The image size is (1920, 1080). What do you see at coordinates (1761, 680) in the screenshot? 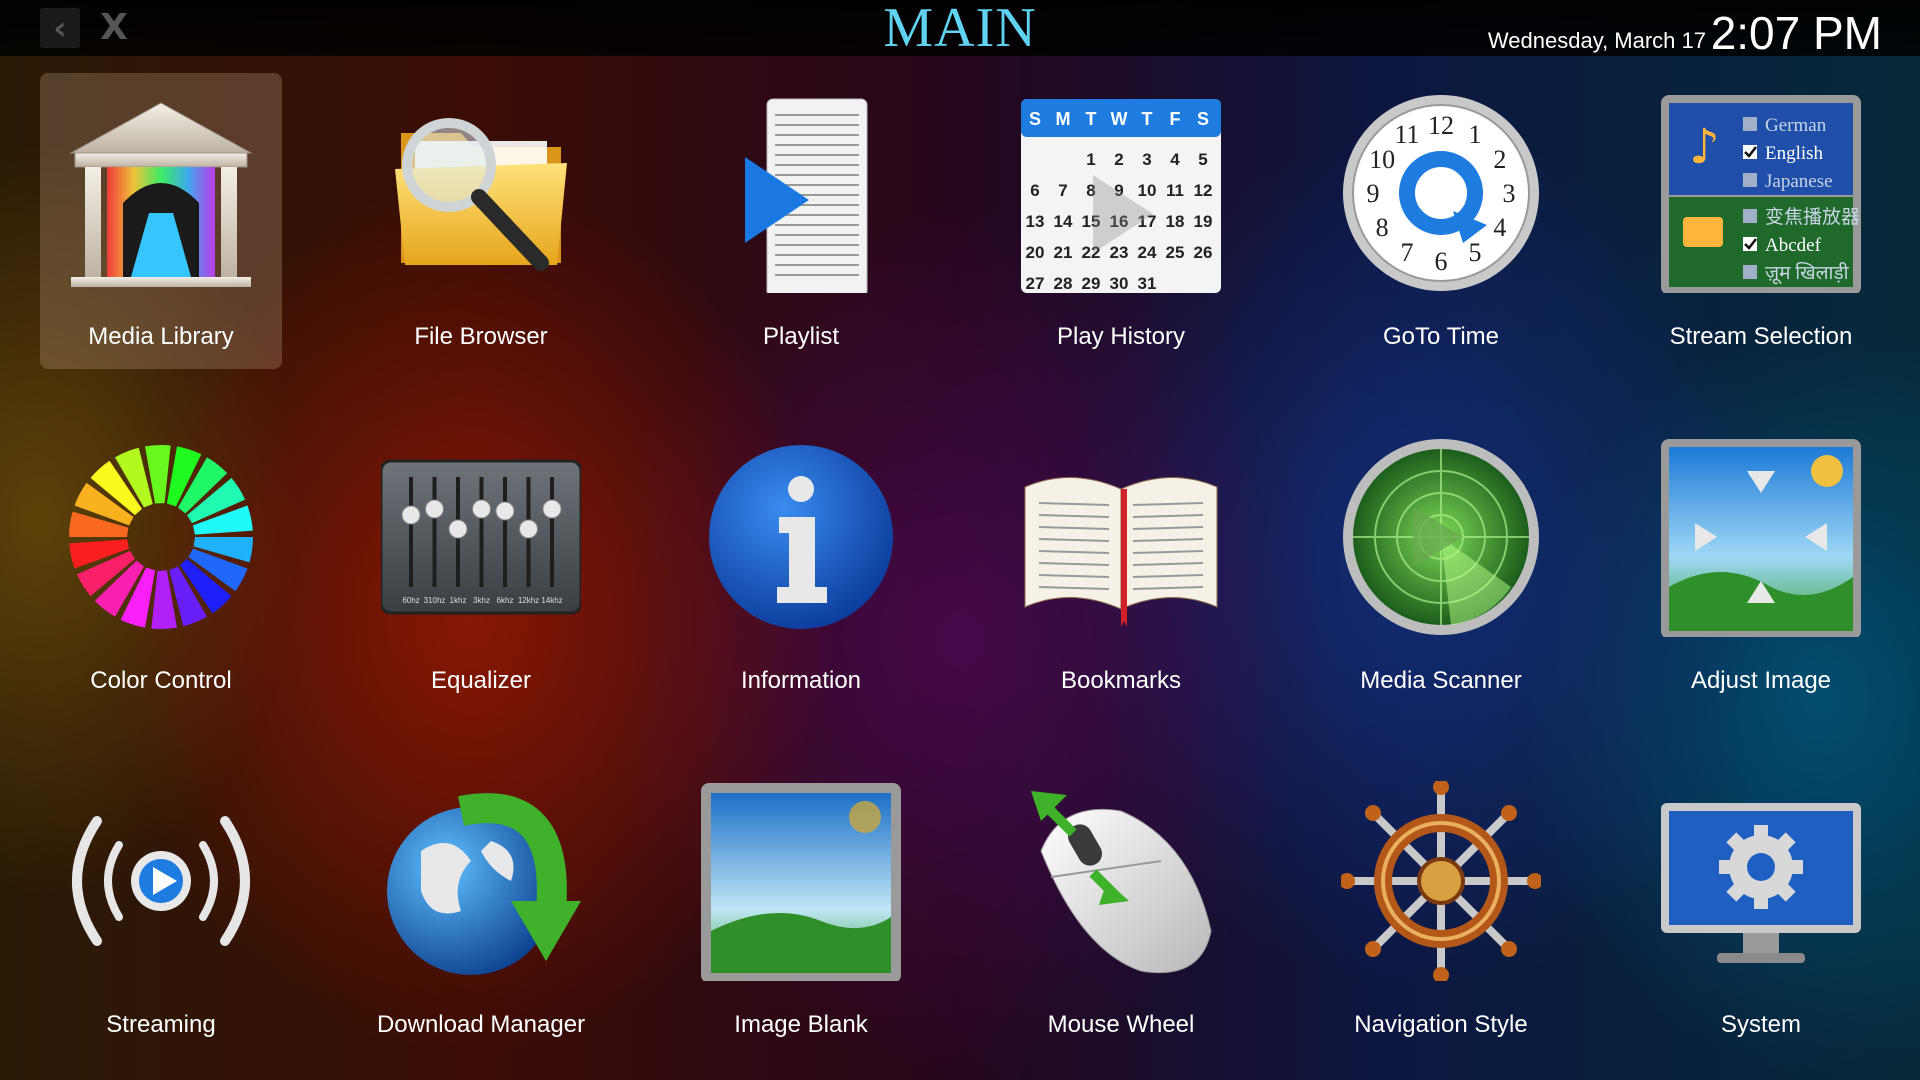
I see `tile-label: Adjust Image` at bounding box center [1761, 680].